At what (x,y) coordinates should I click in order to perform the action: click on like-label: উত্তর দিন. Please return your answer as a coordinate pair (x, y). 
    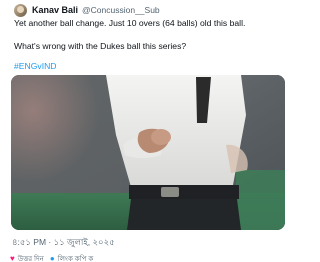
    Looking at the image, I should click on (30, 259).